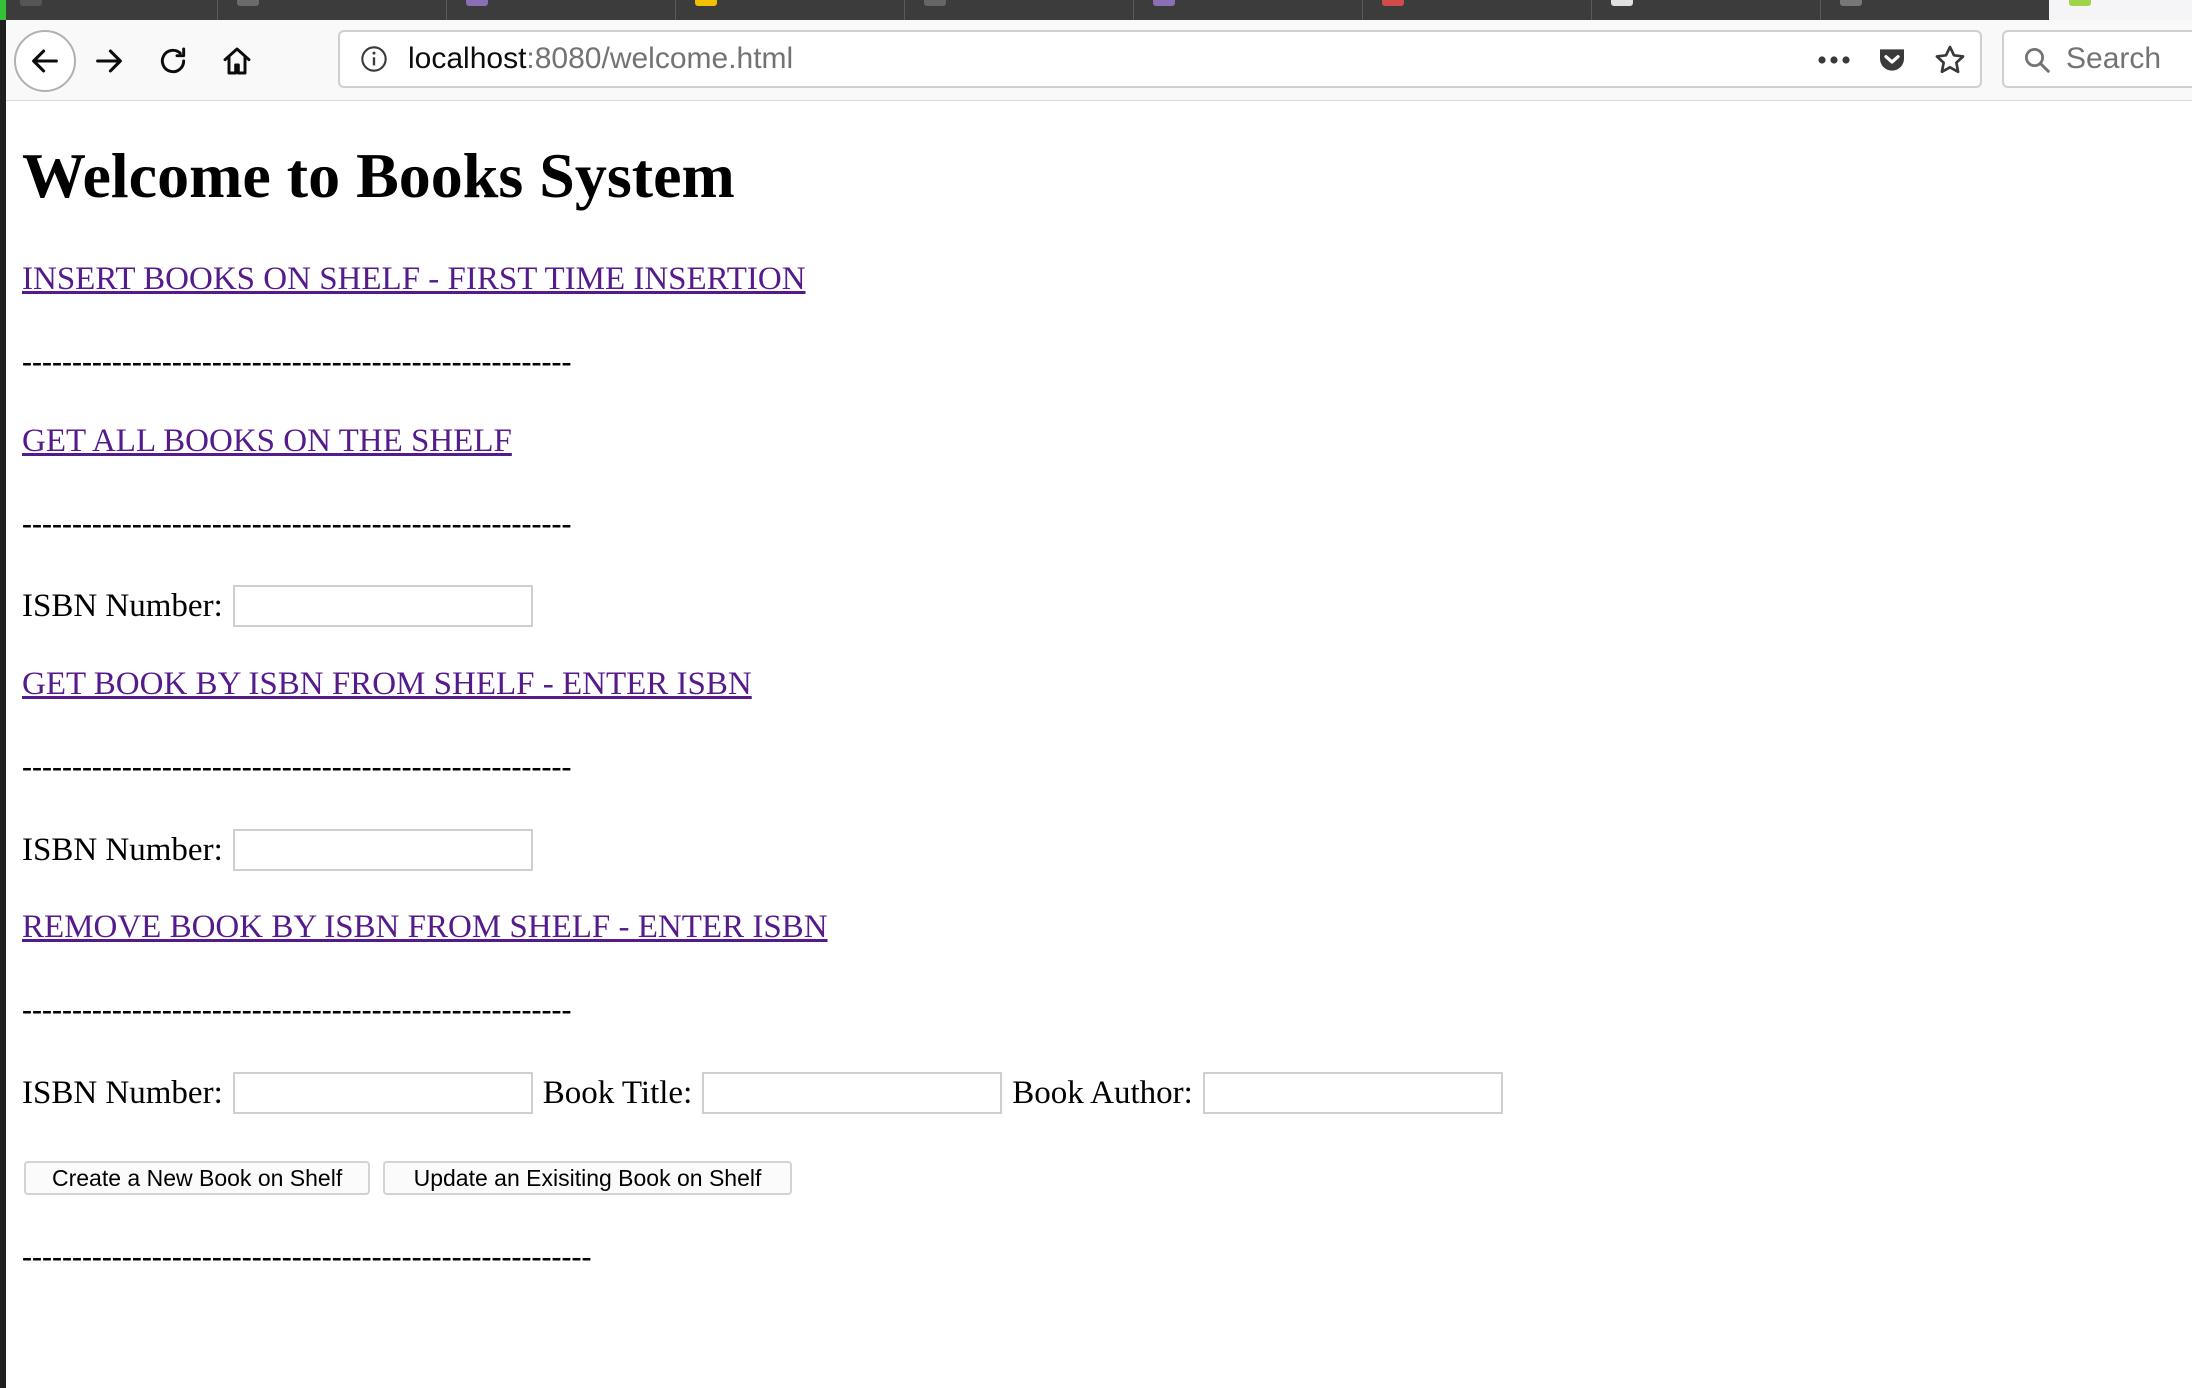 The image size is (2192, 1388). Describe the element at coordinates (852, 1093) in the screenshot. I see `book-title-input` at that location.